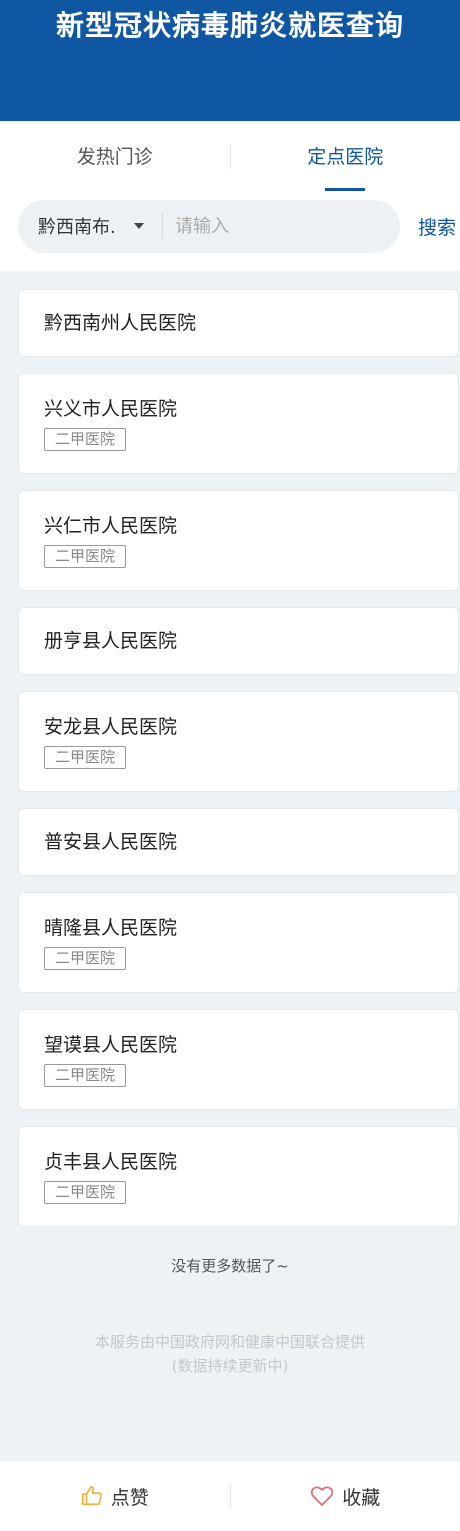 This screenshot has width=460, height=1531. I want to click on hospital-card: 普安县人民医院, so click(238, 842).